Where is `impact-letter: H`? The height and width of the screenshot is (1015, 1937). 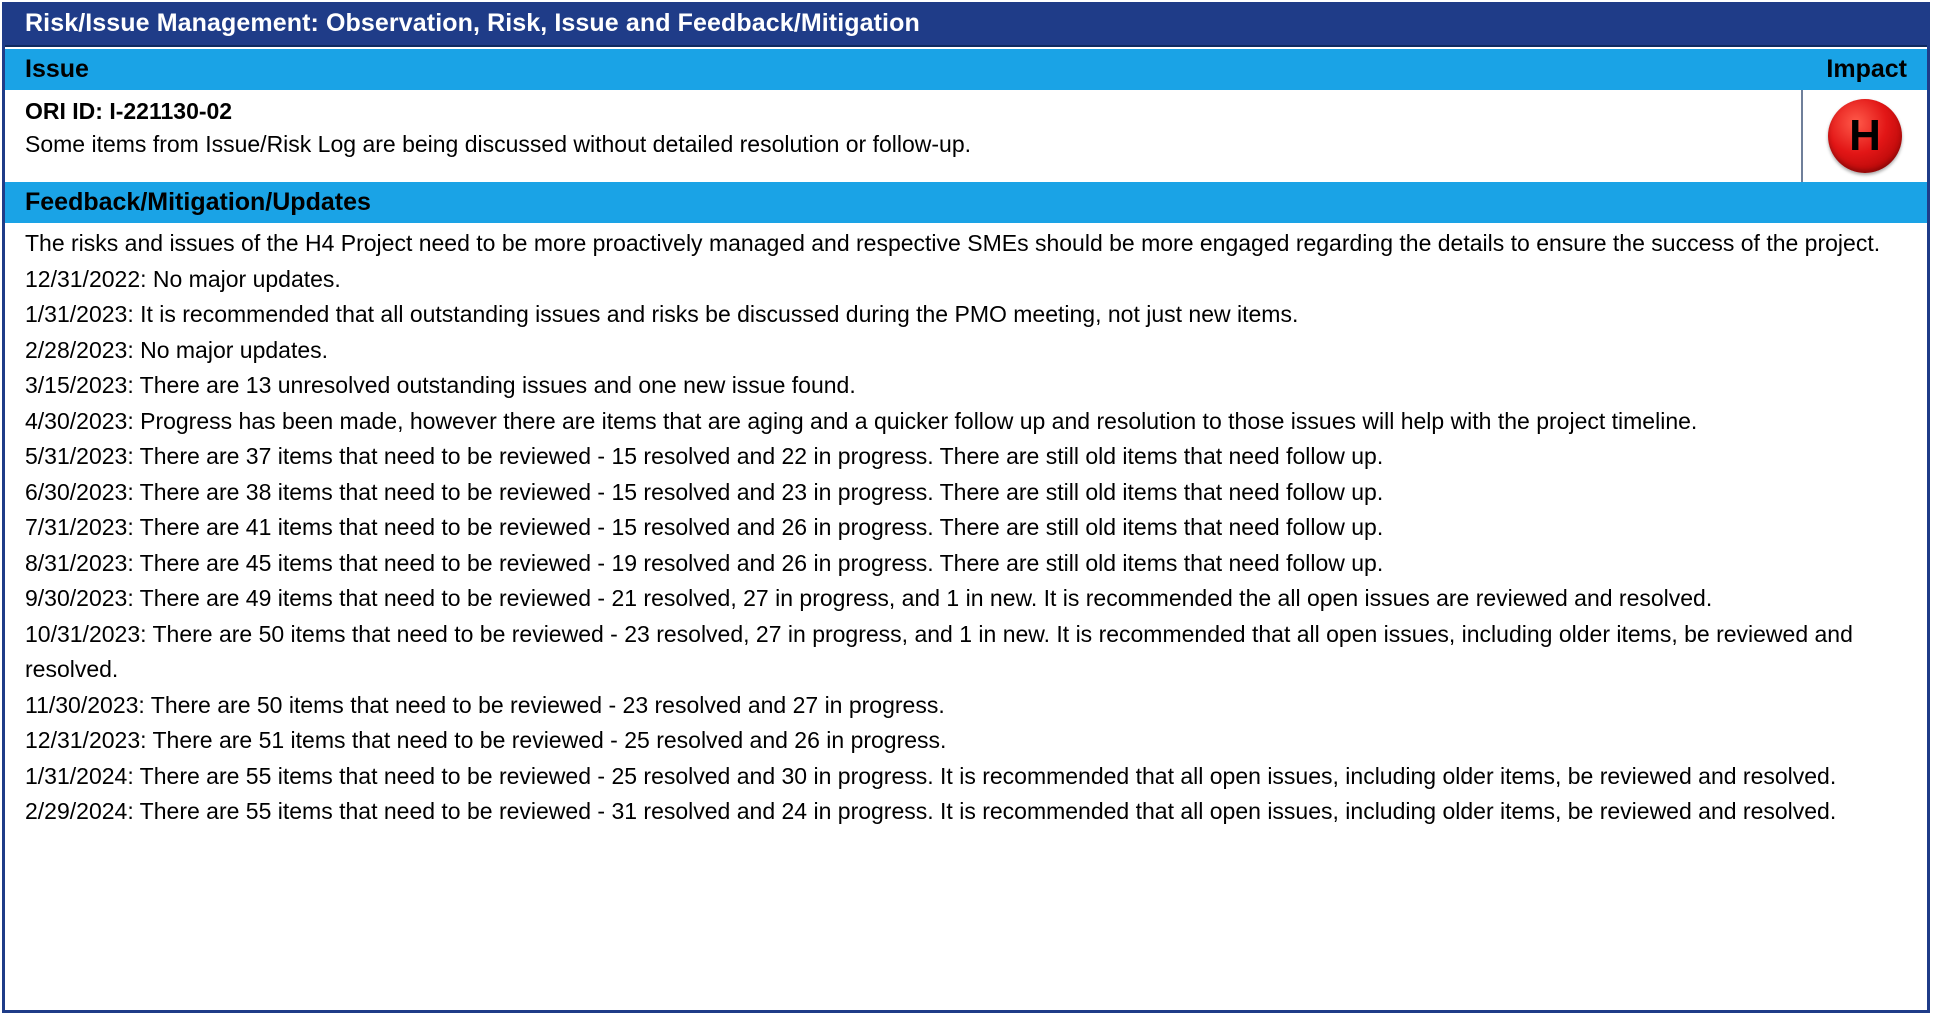 impact-letter: H is located at coordinates (1865, 135).